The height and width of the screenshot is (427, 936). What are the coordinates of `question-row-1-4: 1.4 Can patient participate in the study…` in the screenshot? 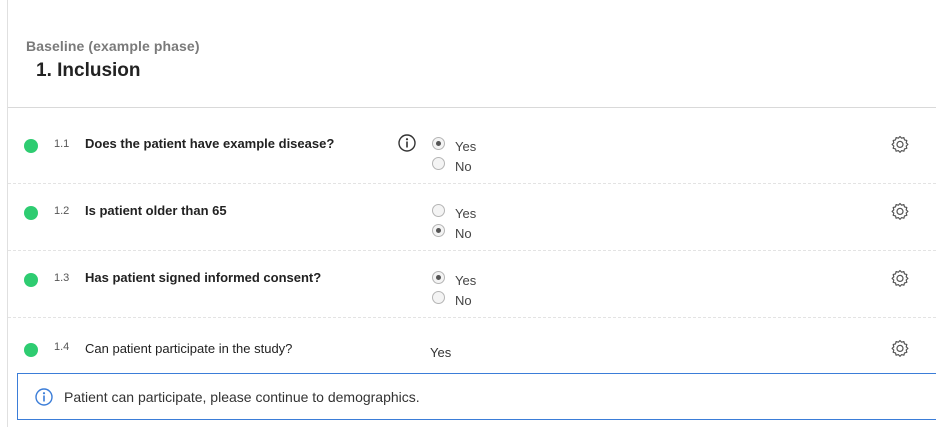 It's located at (472, 348).